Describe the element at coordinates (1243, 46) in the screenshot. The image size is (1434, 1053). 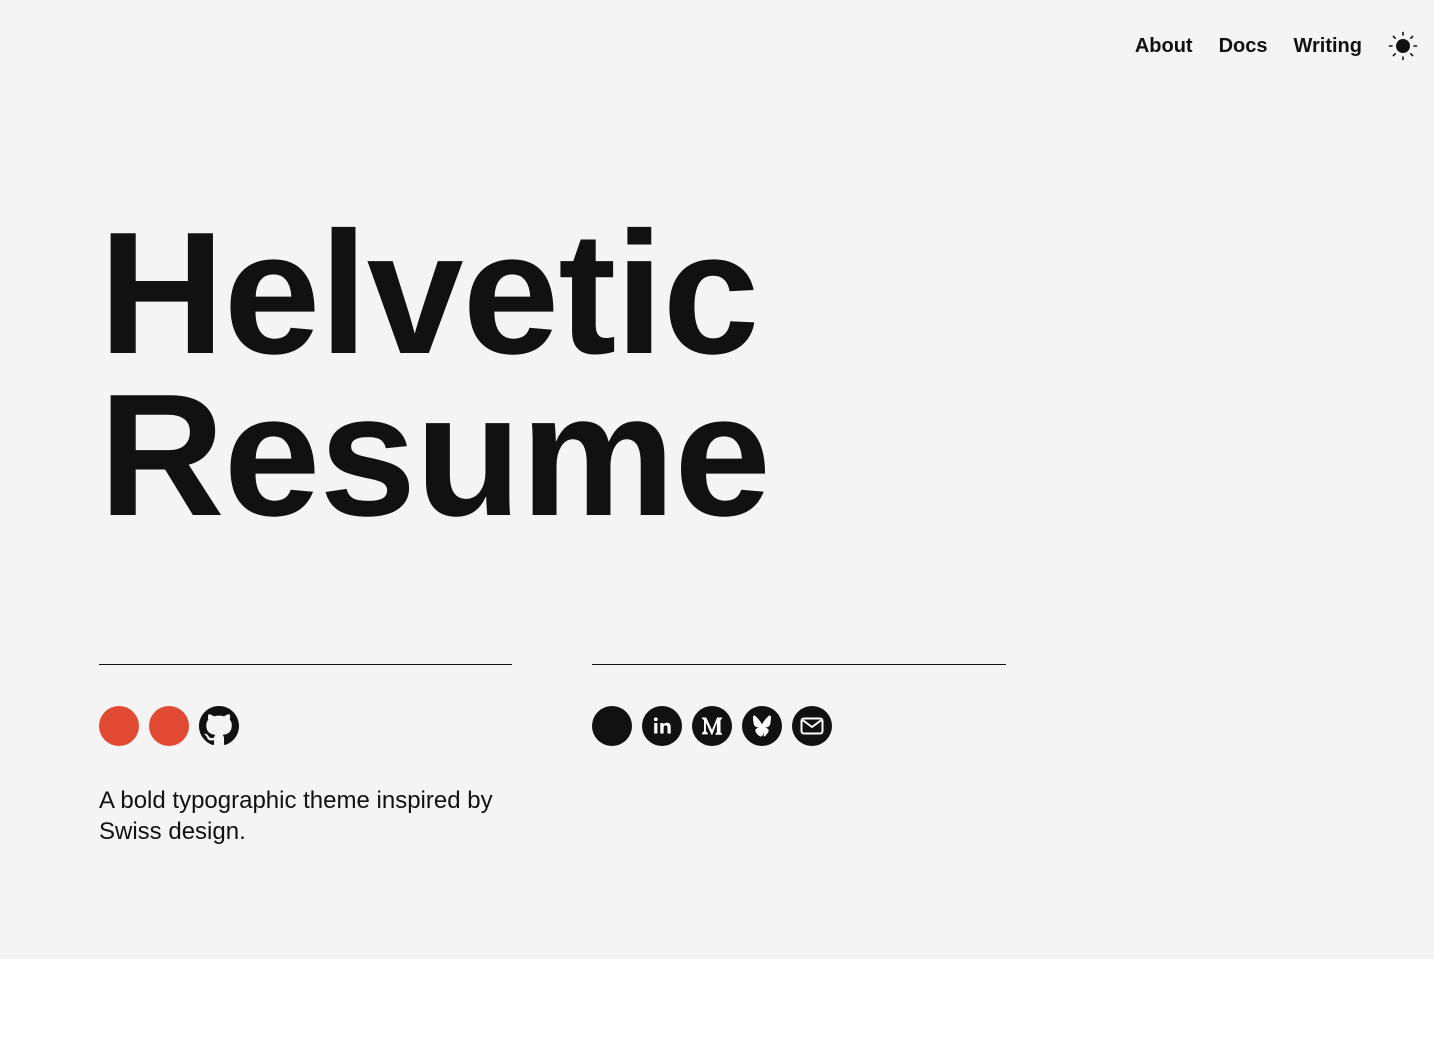
I see `nav-docs-link: Docs` at that location.